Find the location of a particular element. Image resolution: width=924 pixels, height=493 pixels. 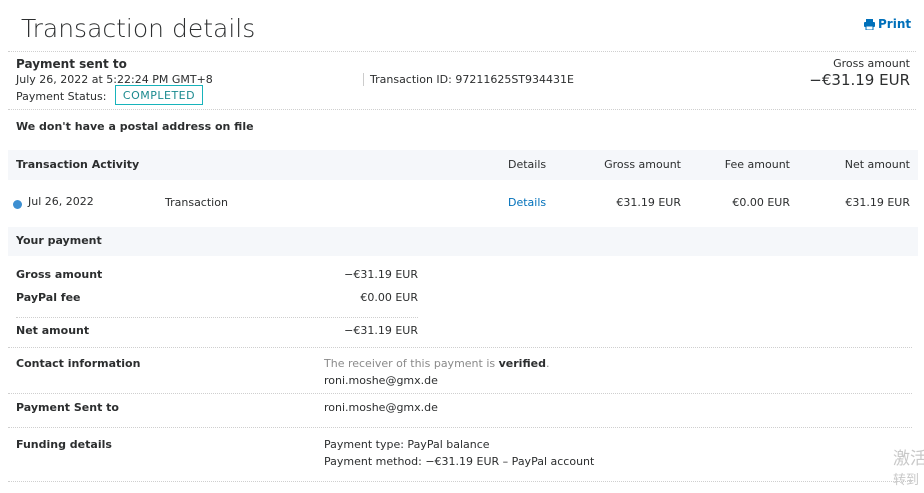

funding-details-label: Funding details is located at coordinates (64, 444).